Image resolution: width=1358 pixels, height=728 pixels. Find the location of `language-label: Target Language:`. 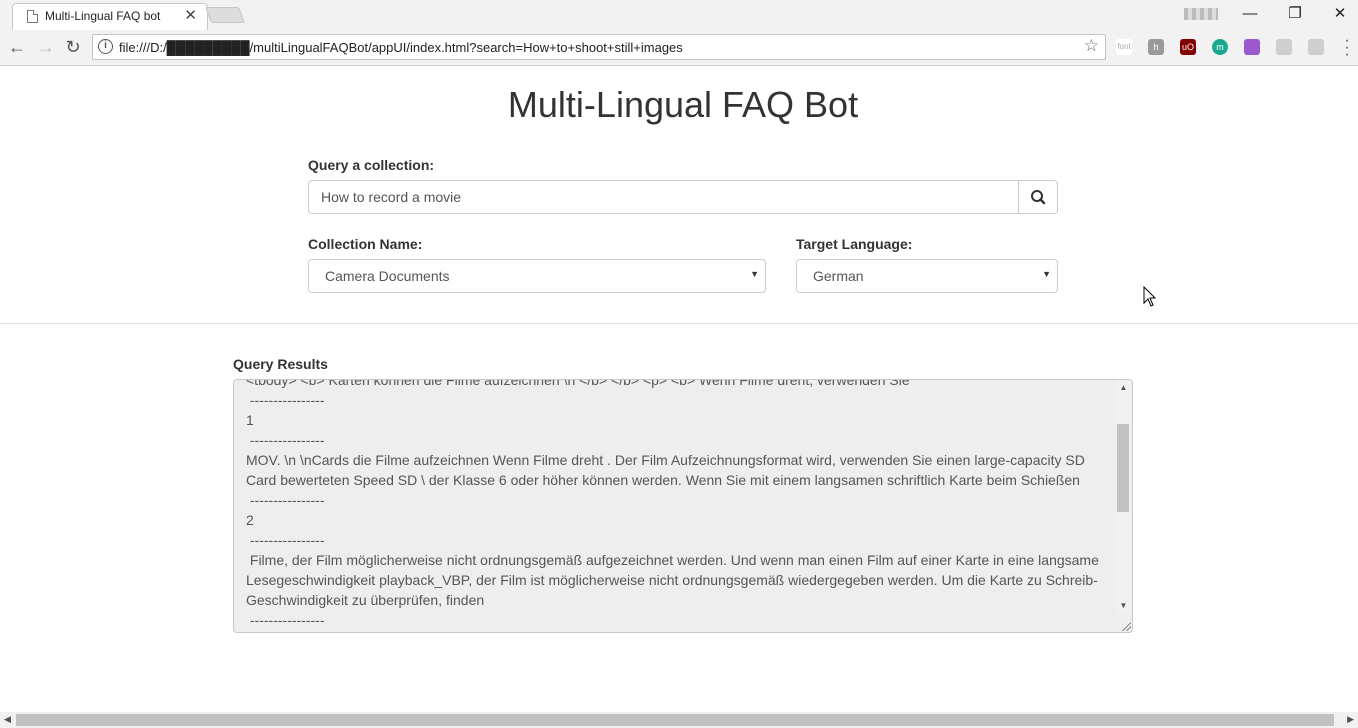

language-label: Target Language: is located at coordinates (854, 244).